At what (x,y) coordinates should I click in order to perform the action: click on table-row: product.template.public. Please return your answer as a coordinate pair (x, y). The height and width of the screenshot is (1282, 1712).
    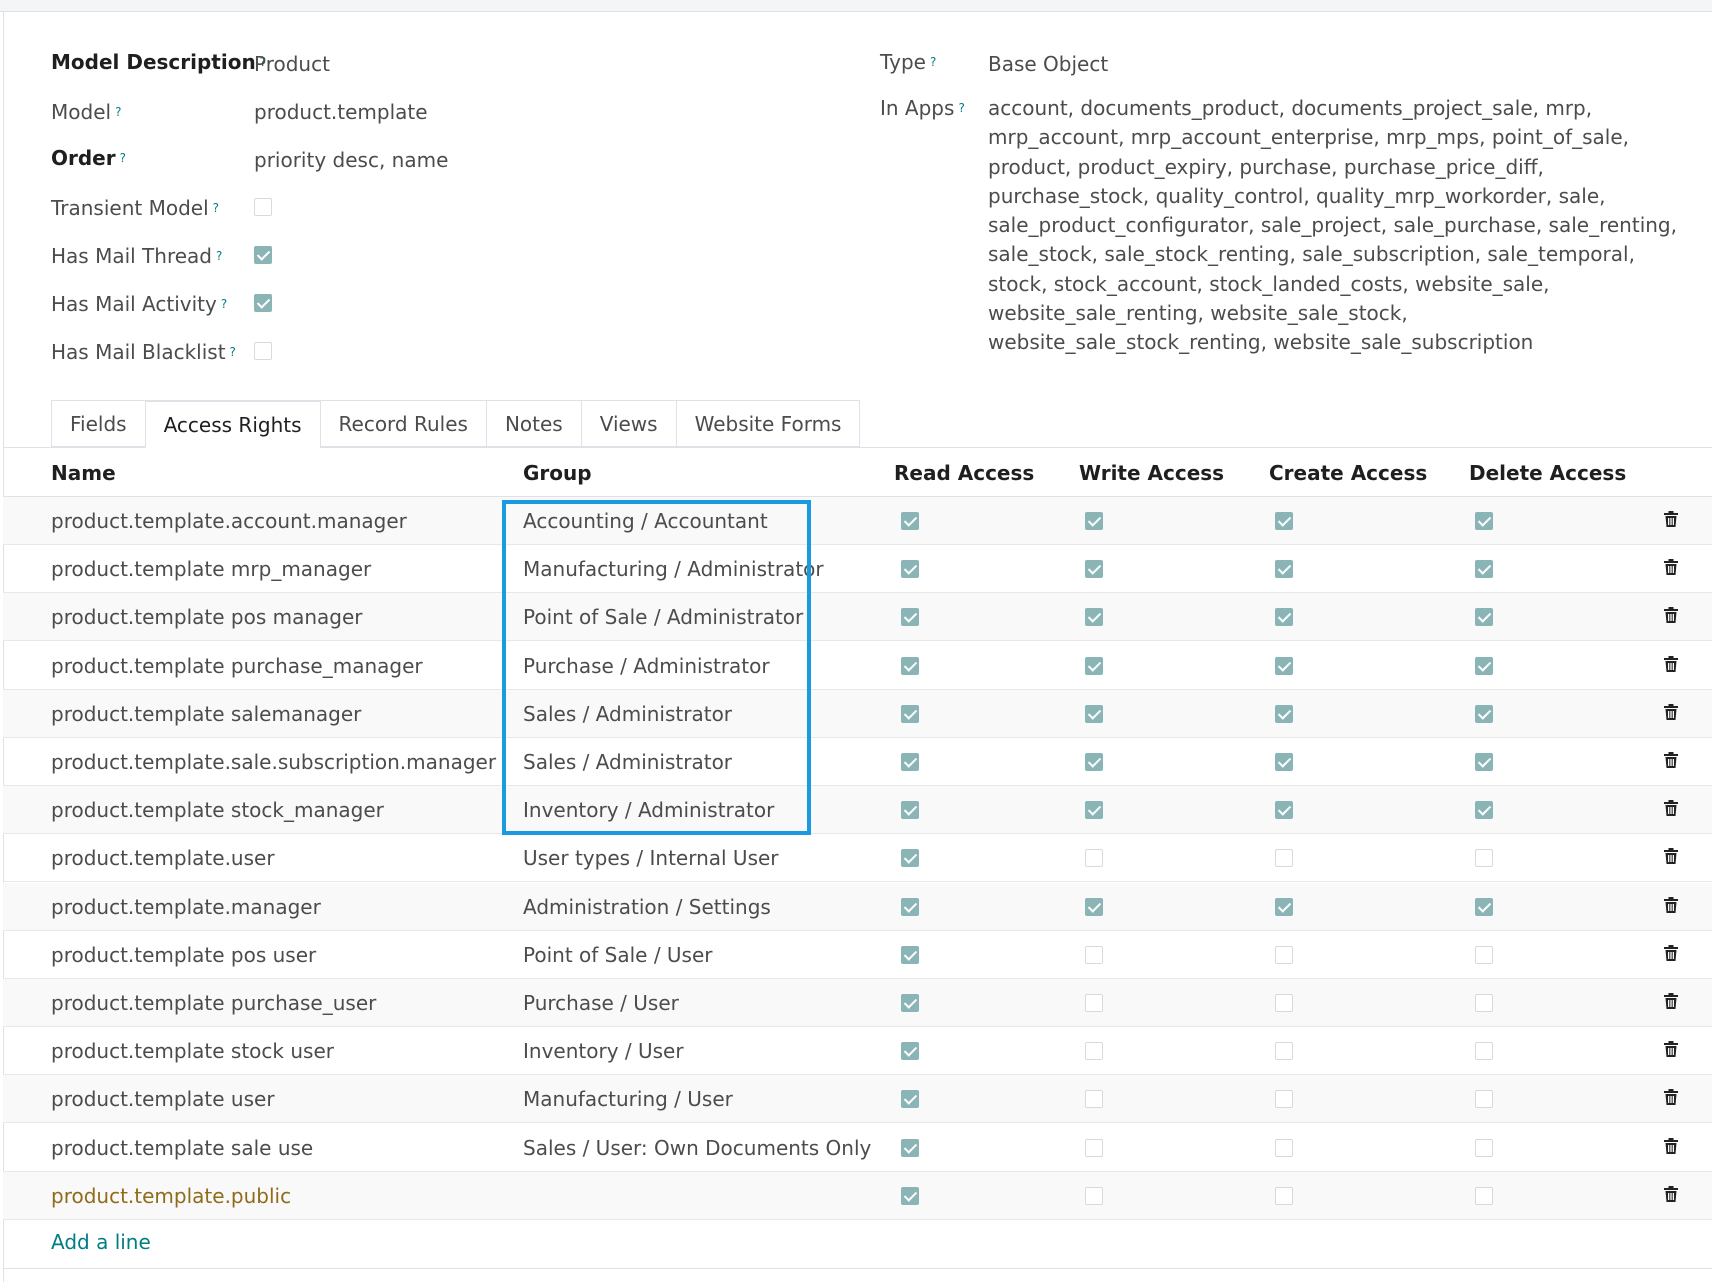
    Looking at the image, I should click on (857, 1195).